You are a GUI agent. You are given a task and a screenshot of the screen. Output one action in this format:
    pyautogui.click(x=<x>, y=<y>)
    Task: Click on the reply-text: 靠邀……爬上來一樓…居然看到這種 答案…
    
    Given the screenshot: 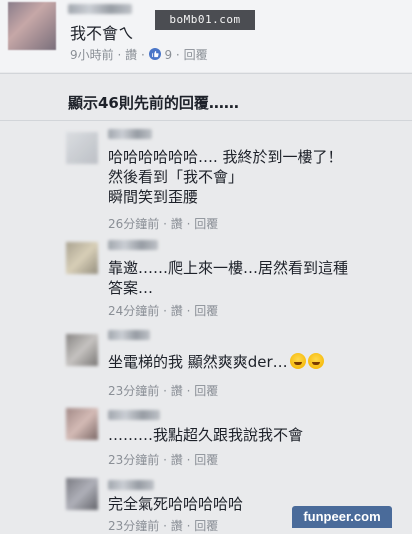 What is the action you would take?
    pyautogui.click(x=228, y=278)
    